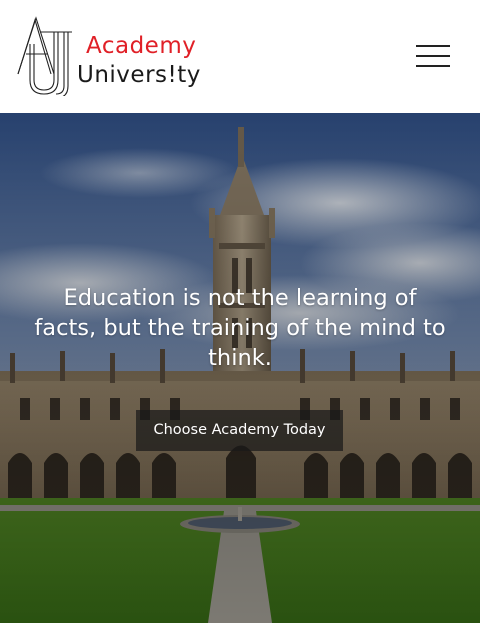 The height and width of the screenshot is (644, 480). I want to click on menu-bar-middle, so click(433, 56).